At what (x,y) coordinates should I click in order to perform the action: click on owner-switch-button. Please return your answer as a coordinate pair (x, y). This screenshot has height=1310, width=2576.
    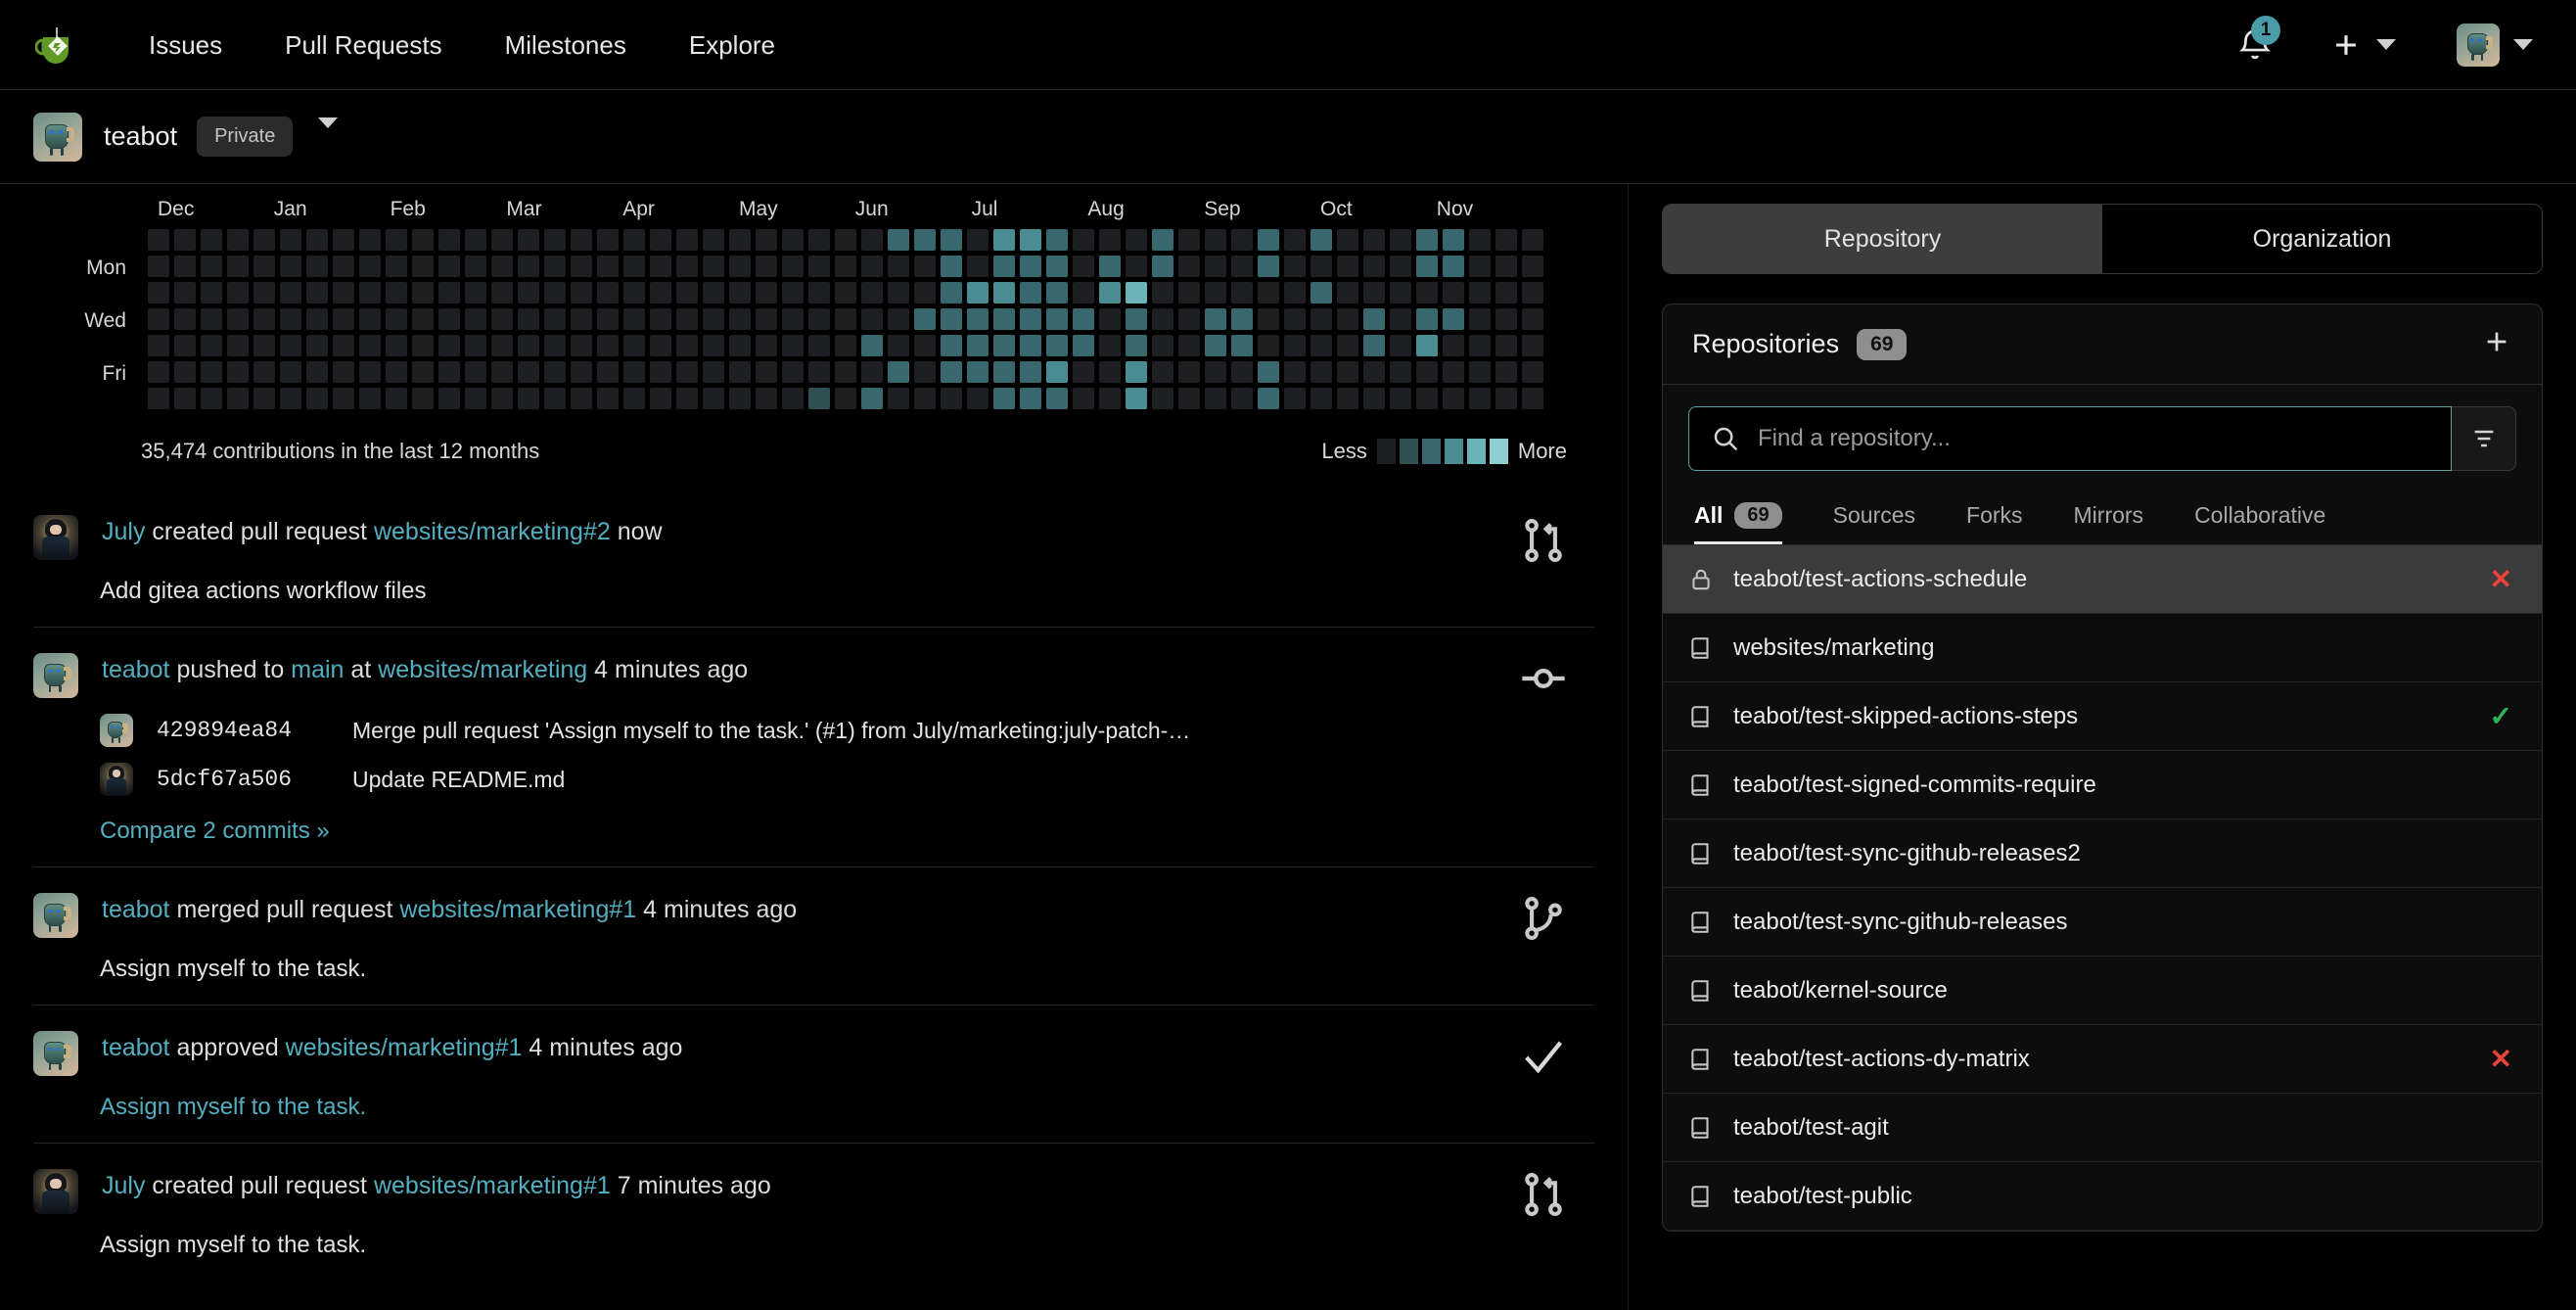
    Looking at the image, I should click on (328, 131).